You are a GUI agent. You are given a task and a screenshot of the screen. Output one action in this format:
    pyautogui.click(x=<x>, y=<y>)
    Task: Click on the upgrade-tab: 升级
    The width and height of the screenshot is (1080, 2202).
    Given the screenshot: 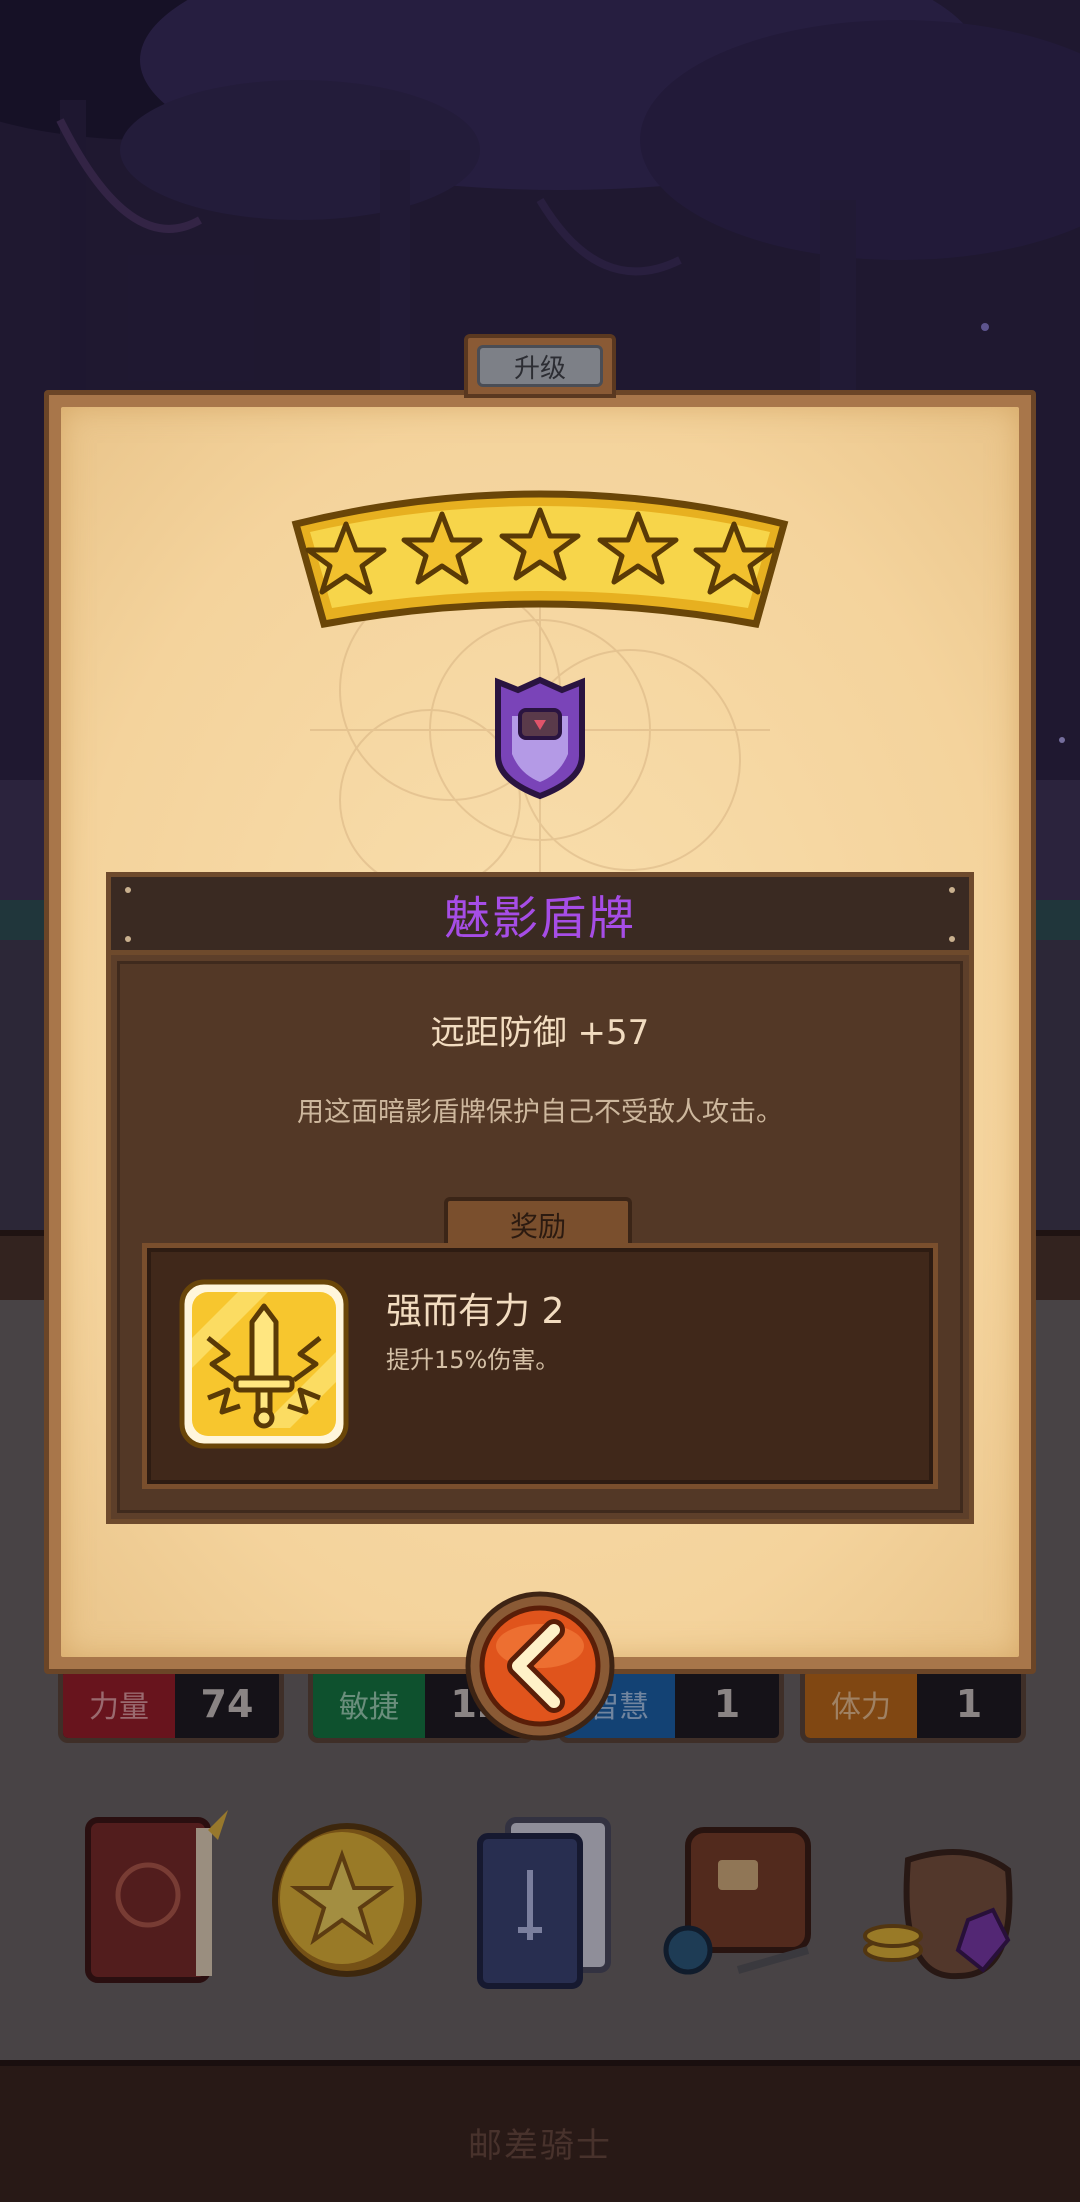 What is the action you would take?
    pyautogui.click(x=540, y=366)
    